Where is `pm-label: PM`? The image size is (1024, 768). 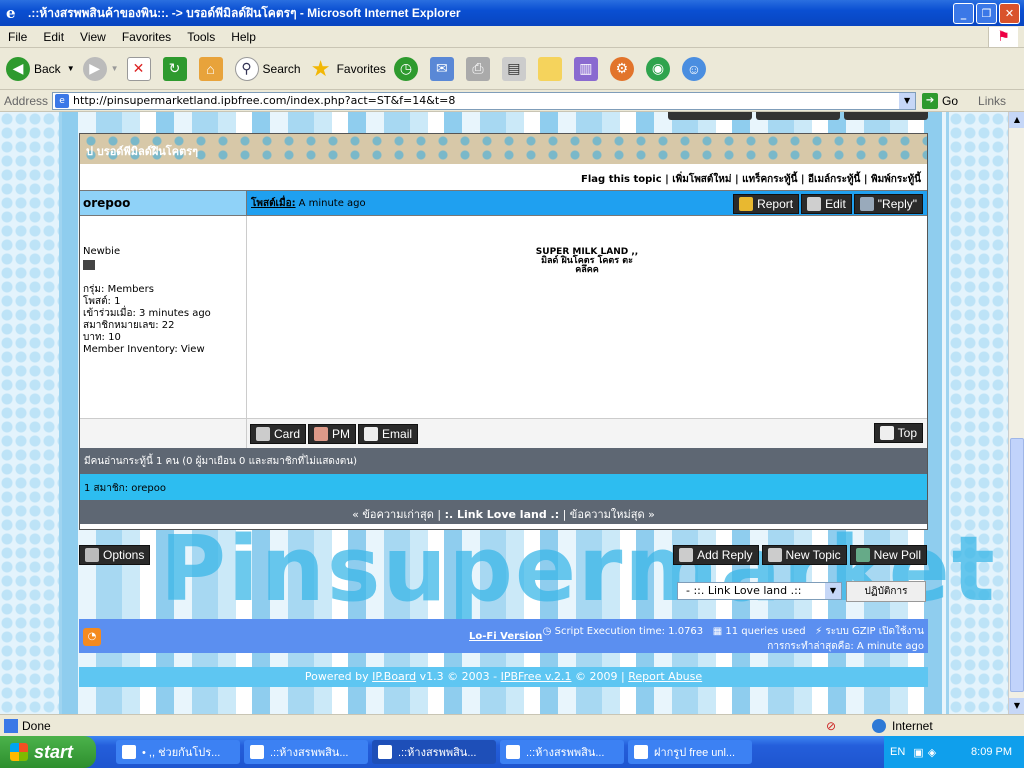
pm-label: PM is located at coordinates (341, 433).